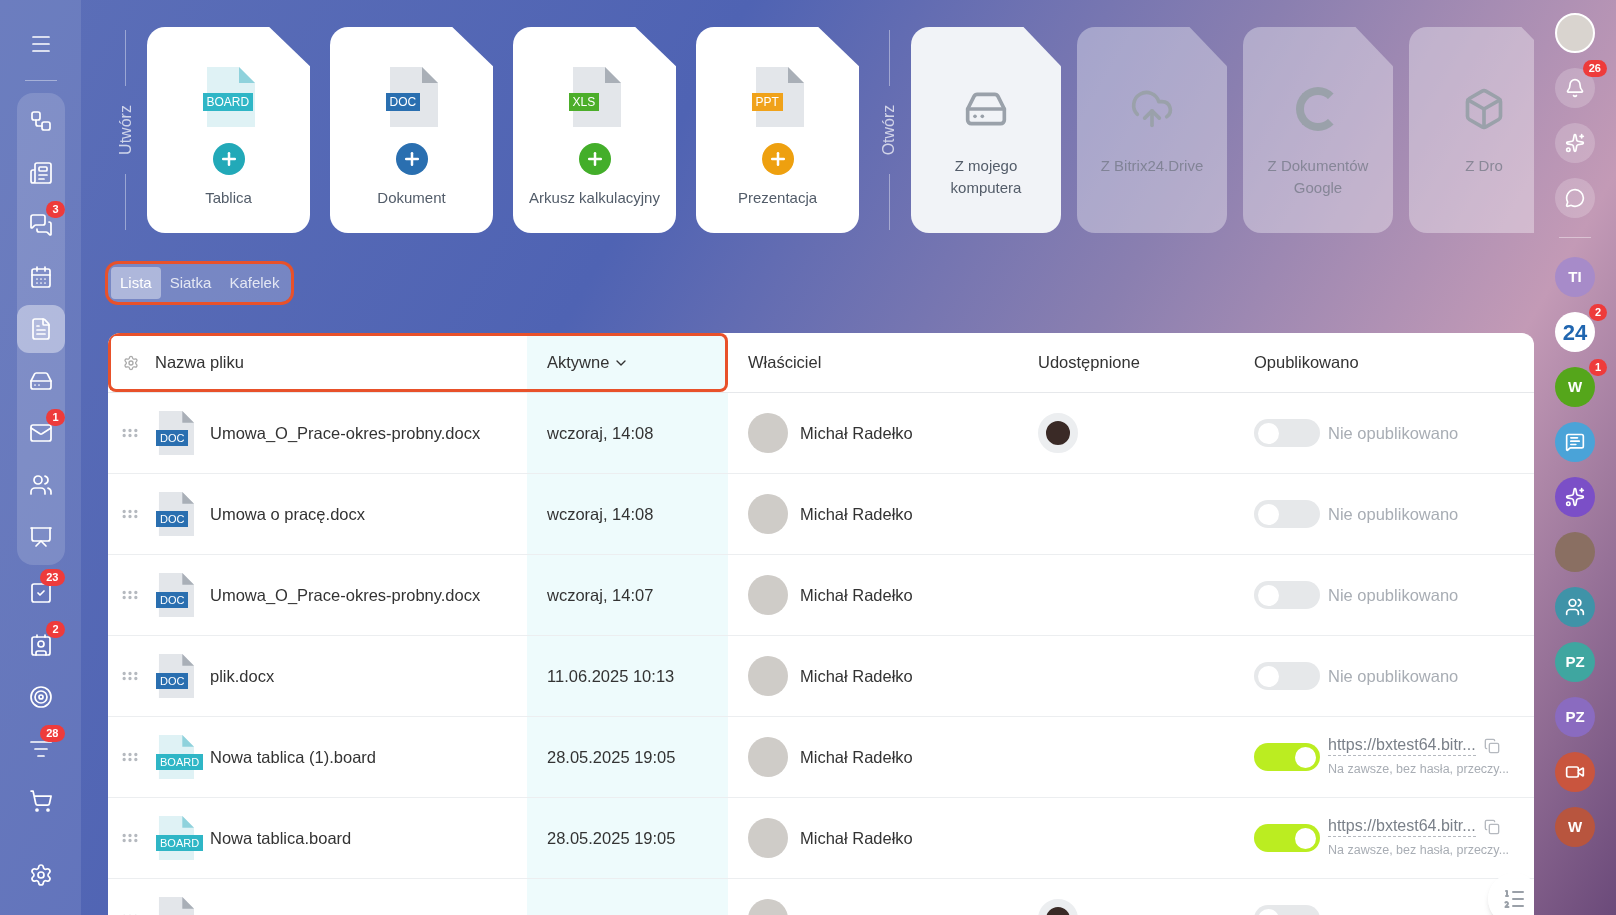 Image resolution: width=1616 pixels, height=915 pixels. What do you see at coordinates (287, 514) in the screenshot?
I see `file-name: Umowa o pracę.docx` at bounding box center [287, 514].